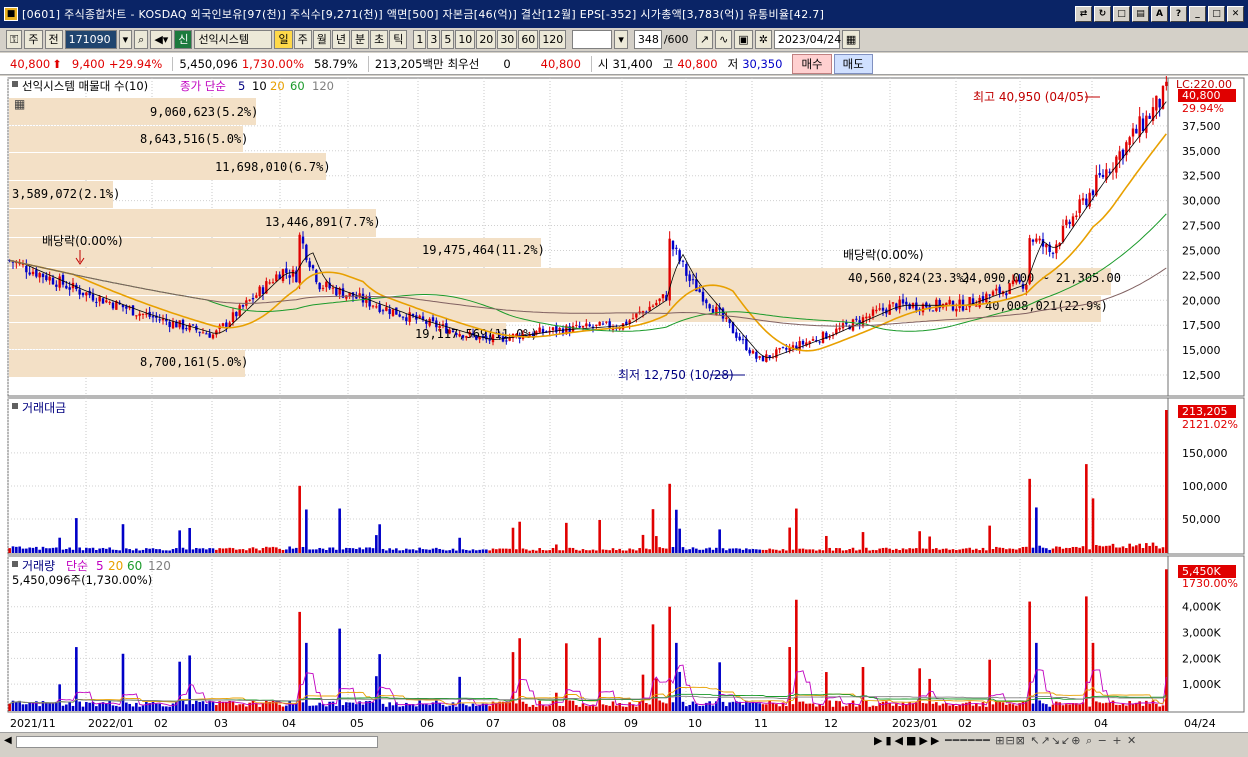  What do you see at coordinates (434, 39) in the screenshot?
I see `interval-button-3: 3` at bounding box center [434, 39].